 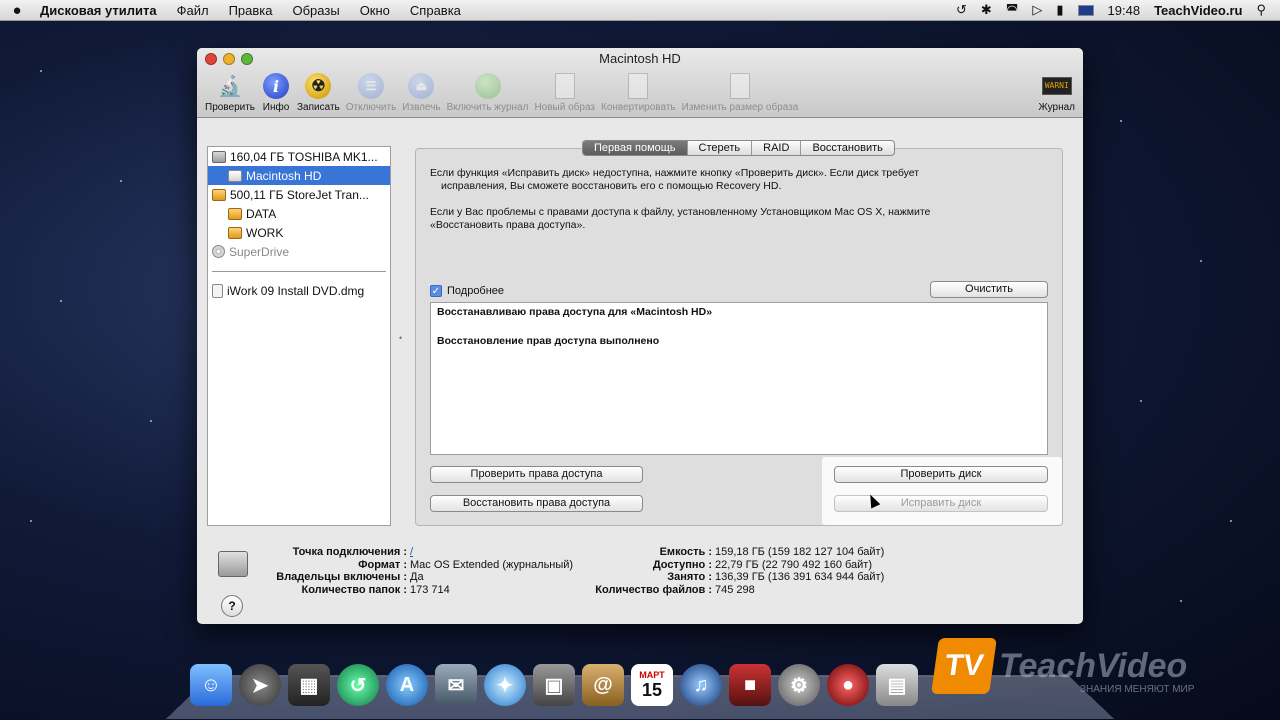 I want to click on sidebar-item-macintosh-hd: Macintosh HD, so click(x=299, y=175).